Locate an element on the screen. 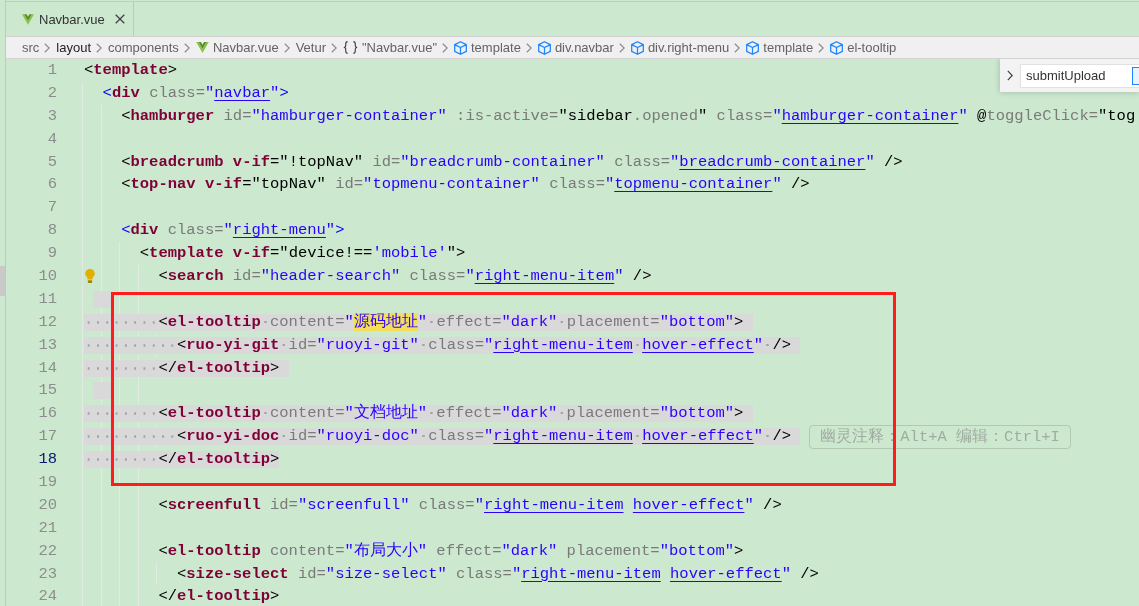 Image resolution: width=1139 pixels, height=606 pixels. code-line: <size-select id="size-select" class="right-menu-item hover-effect" /> is located at coordinates (497, 574).